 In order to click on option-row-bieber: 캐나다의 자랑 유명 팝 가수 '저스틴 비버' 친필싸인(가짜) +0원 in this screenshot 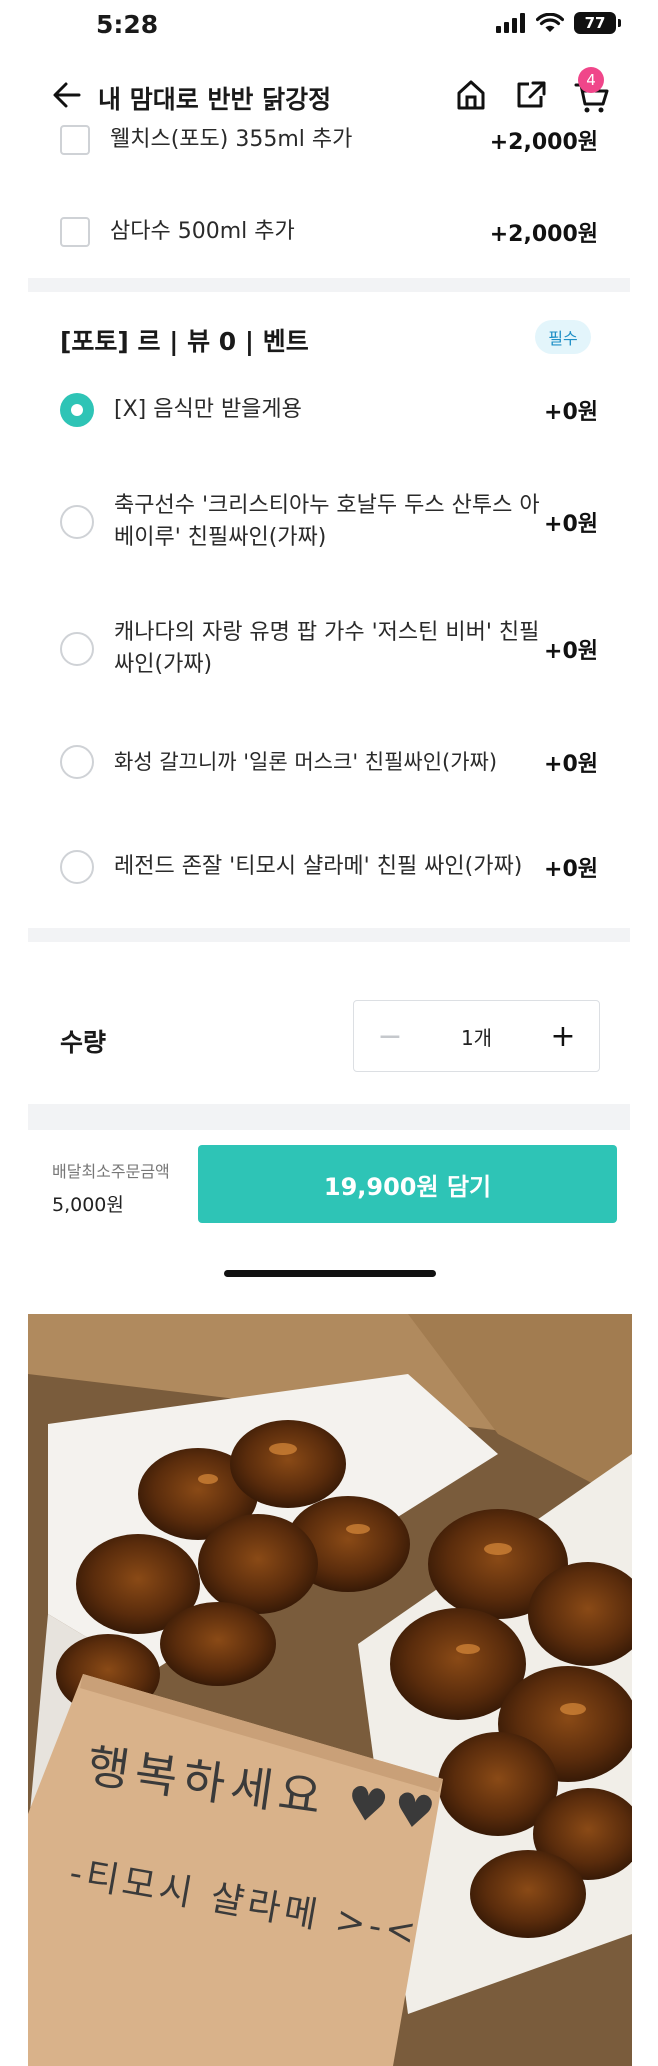, I will do `click(329, 649)`.